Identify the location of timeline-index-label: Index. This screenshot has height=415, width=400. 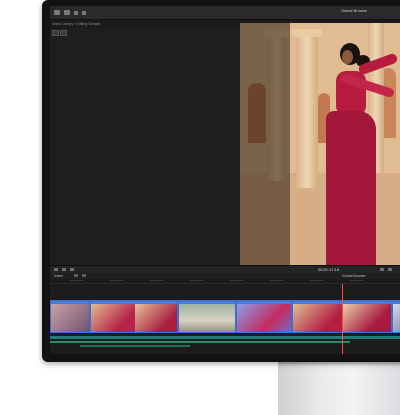
(58, 276).